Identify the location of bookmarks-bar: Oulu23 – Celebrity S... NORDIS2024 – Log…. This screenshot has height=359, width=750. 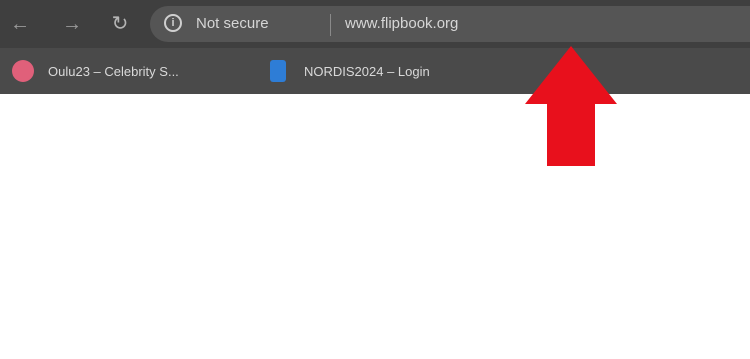
(375, 71).